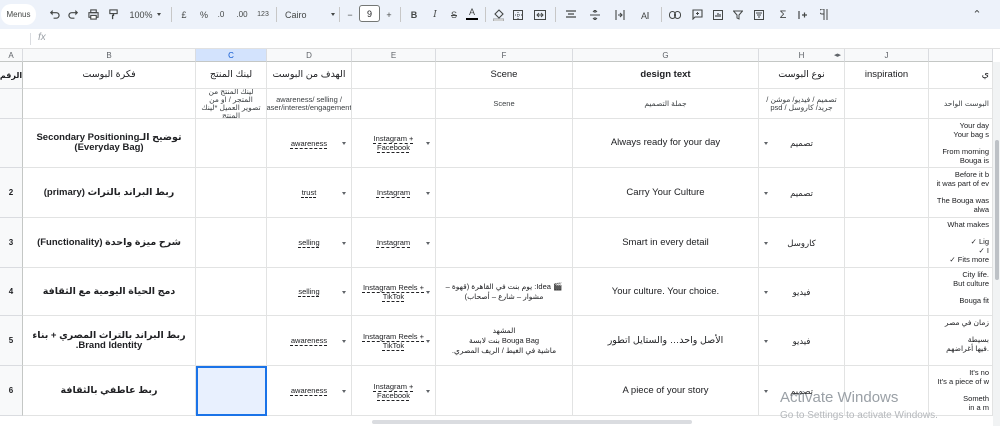 This screenshot has height=426, width=1000. I want to click on filter-views-icon, so click(759, 14).